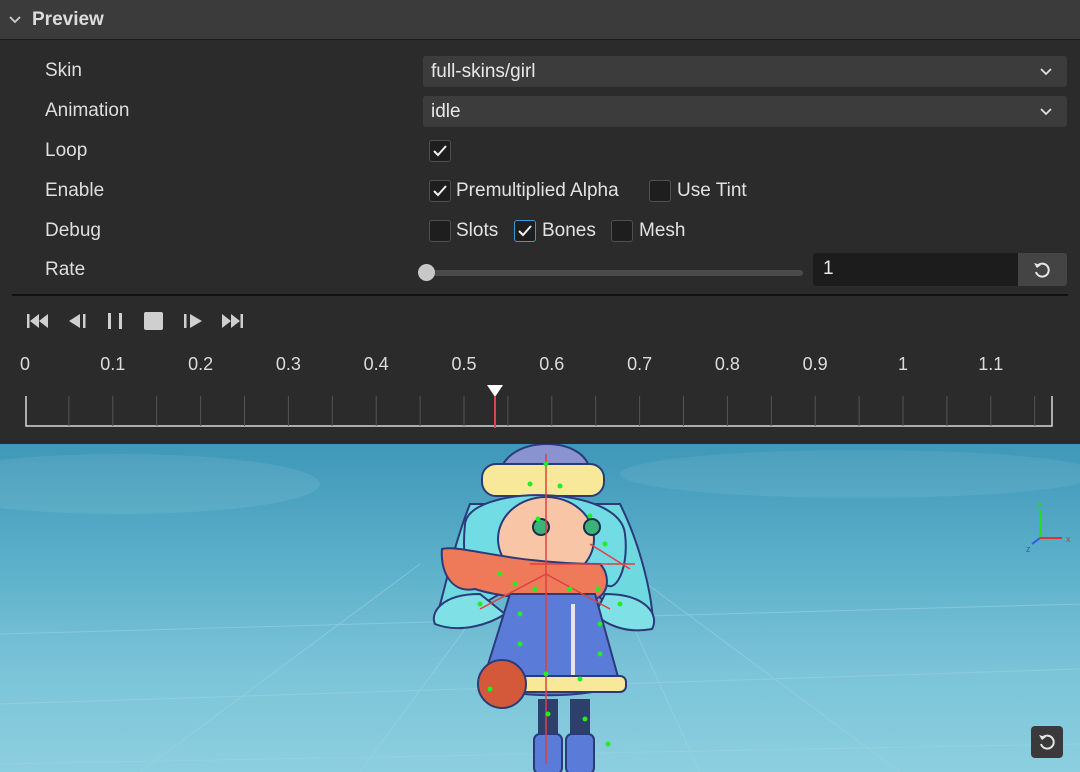  I want to click on pause-icon, so click(115, 321).